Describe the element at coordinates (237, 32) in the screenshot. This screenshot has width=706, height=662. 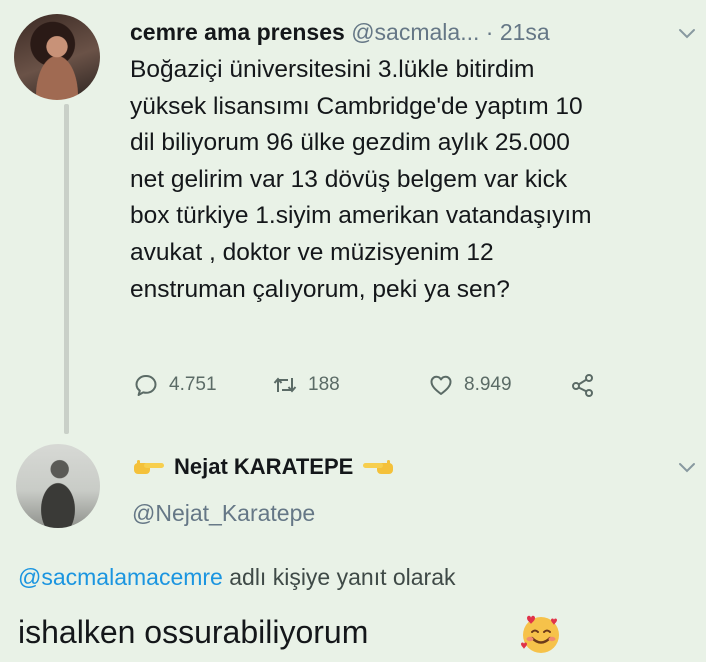
I see `author-name: cemre ama prenses` at that location.